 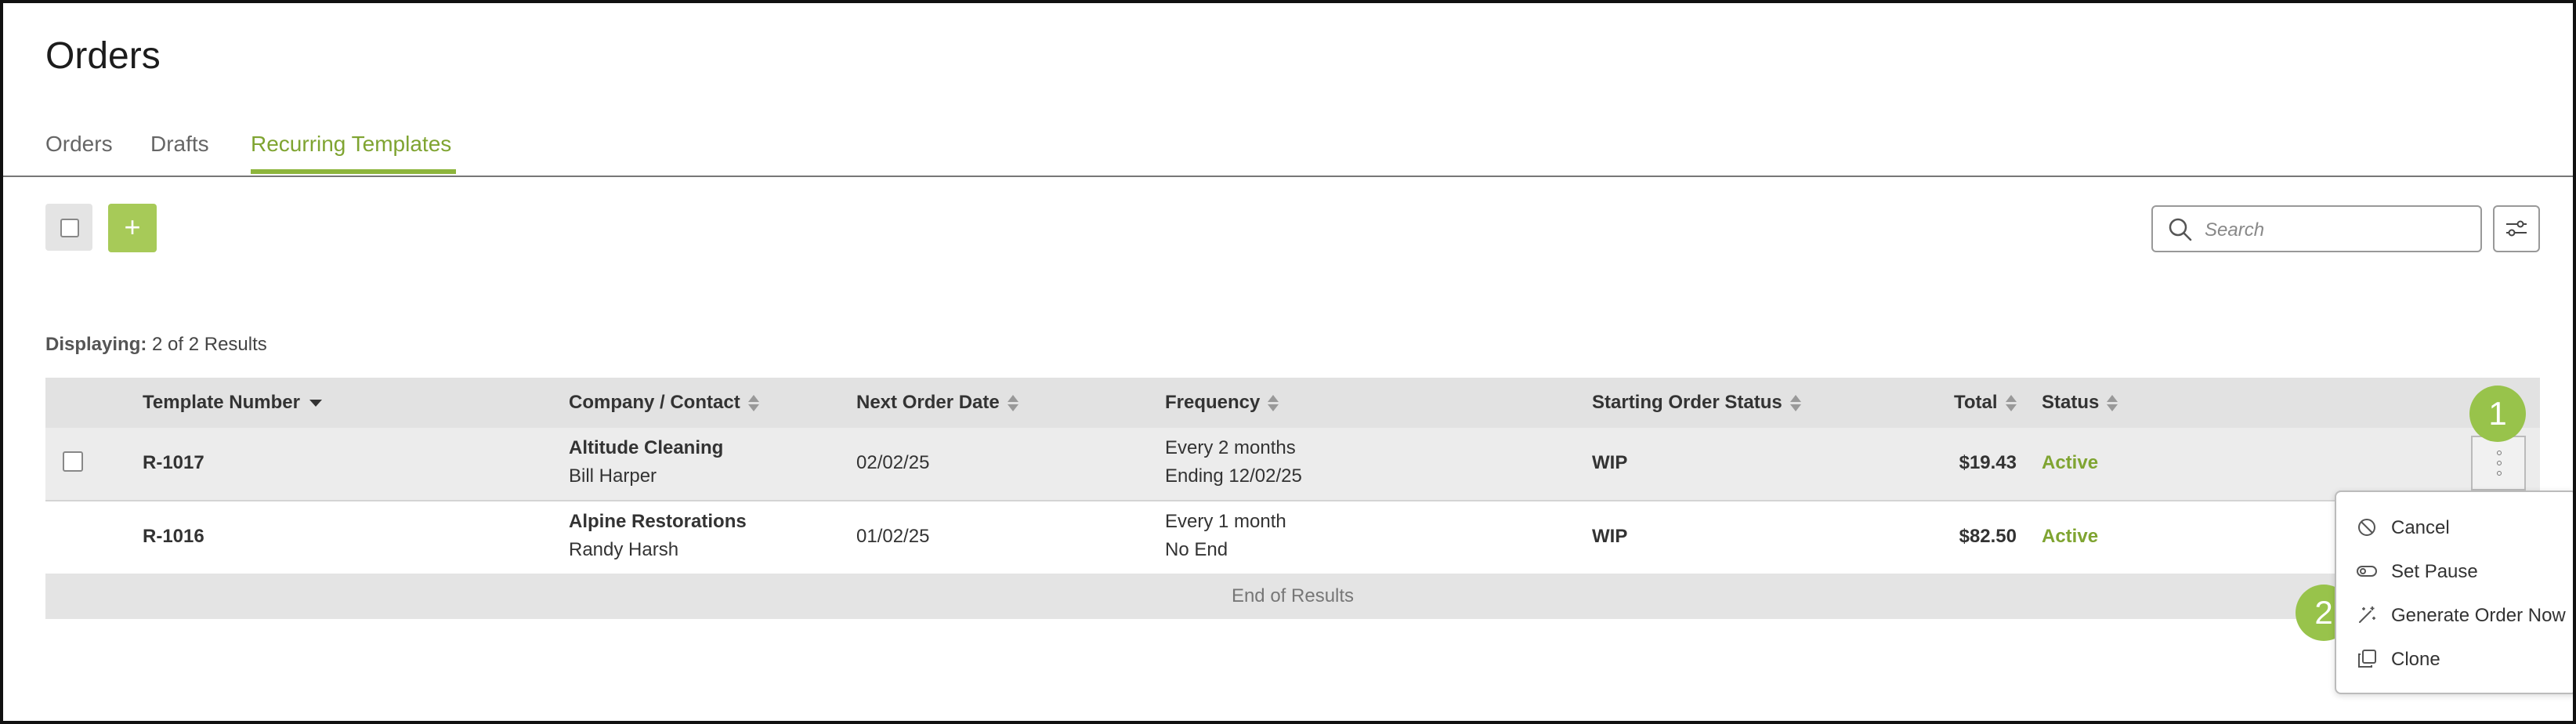 What do you see at coordinates (353, 171) in the screenshot?
I see `active-tab-indicator` at bounding box center [353, 171].